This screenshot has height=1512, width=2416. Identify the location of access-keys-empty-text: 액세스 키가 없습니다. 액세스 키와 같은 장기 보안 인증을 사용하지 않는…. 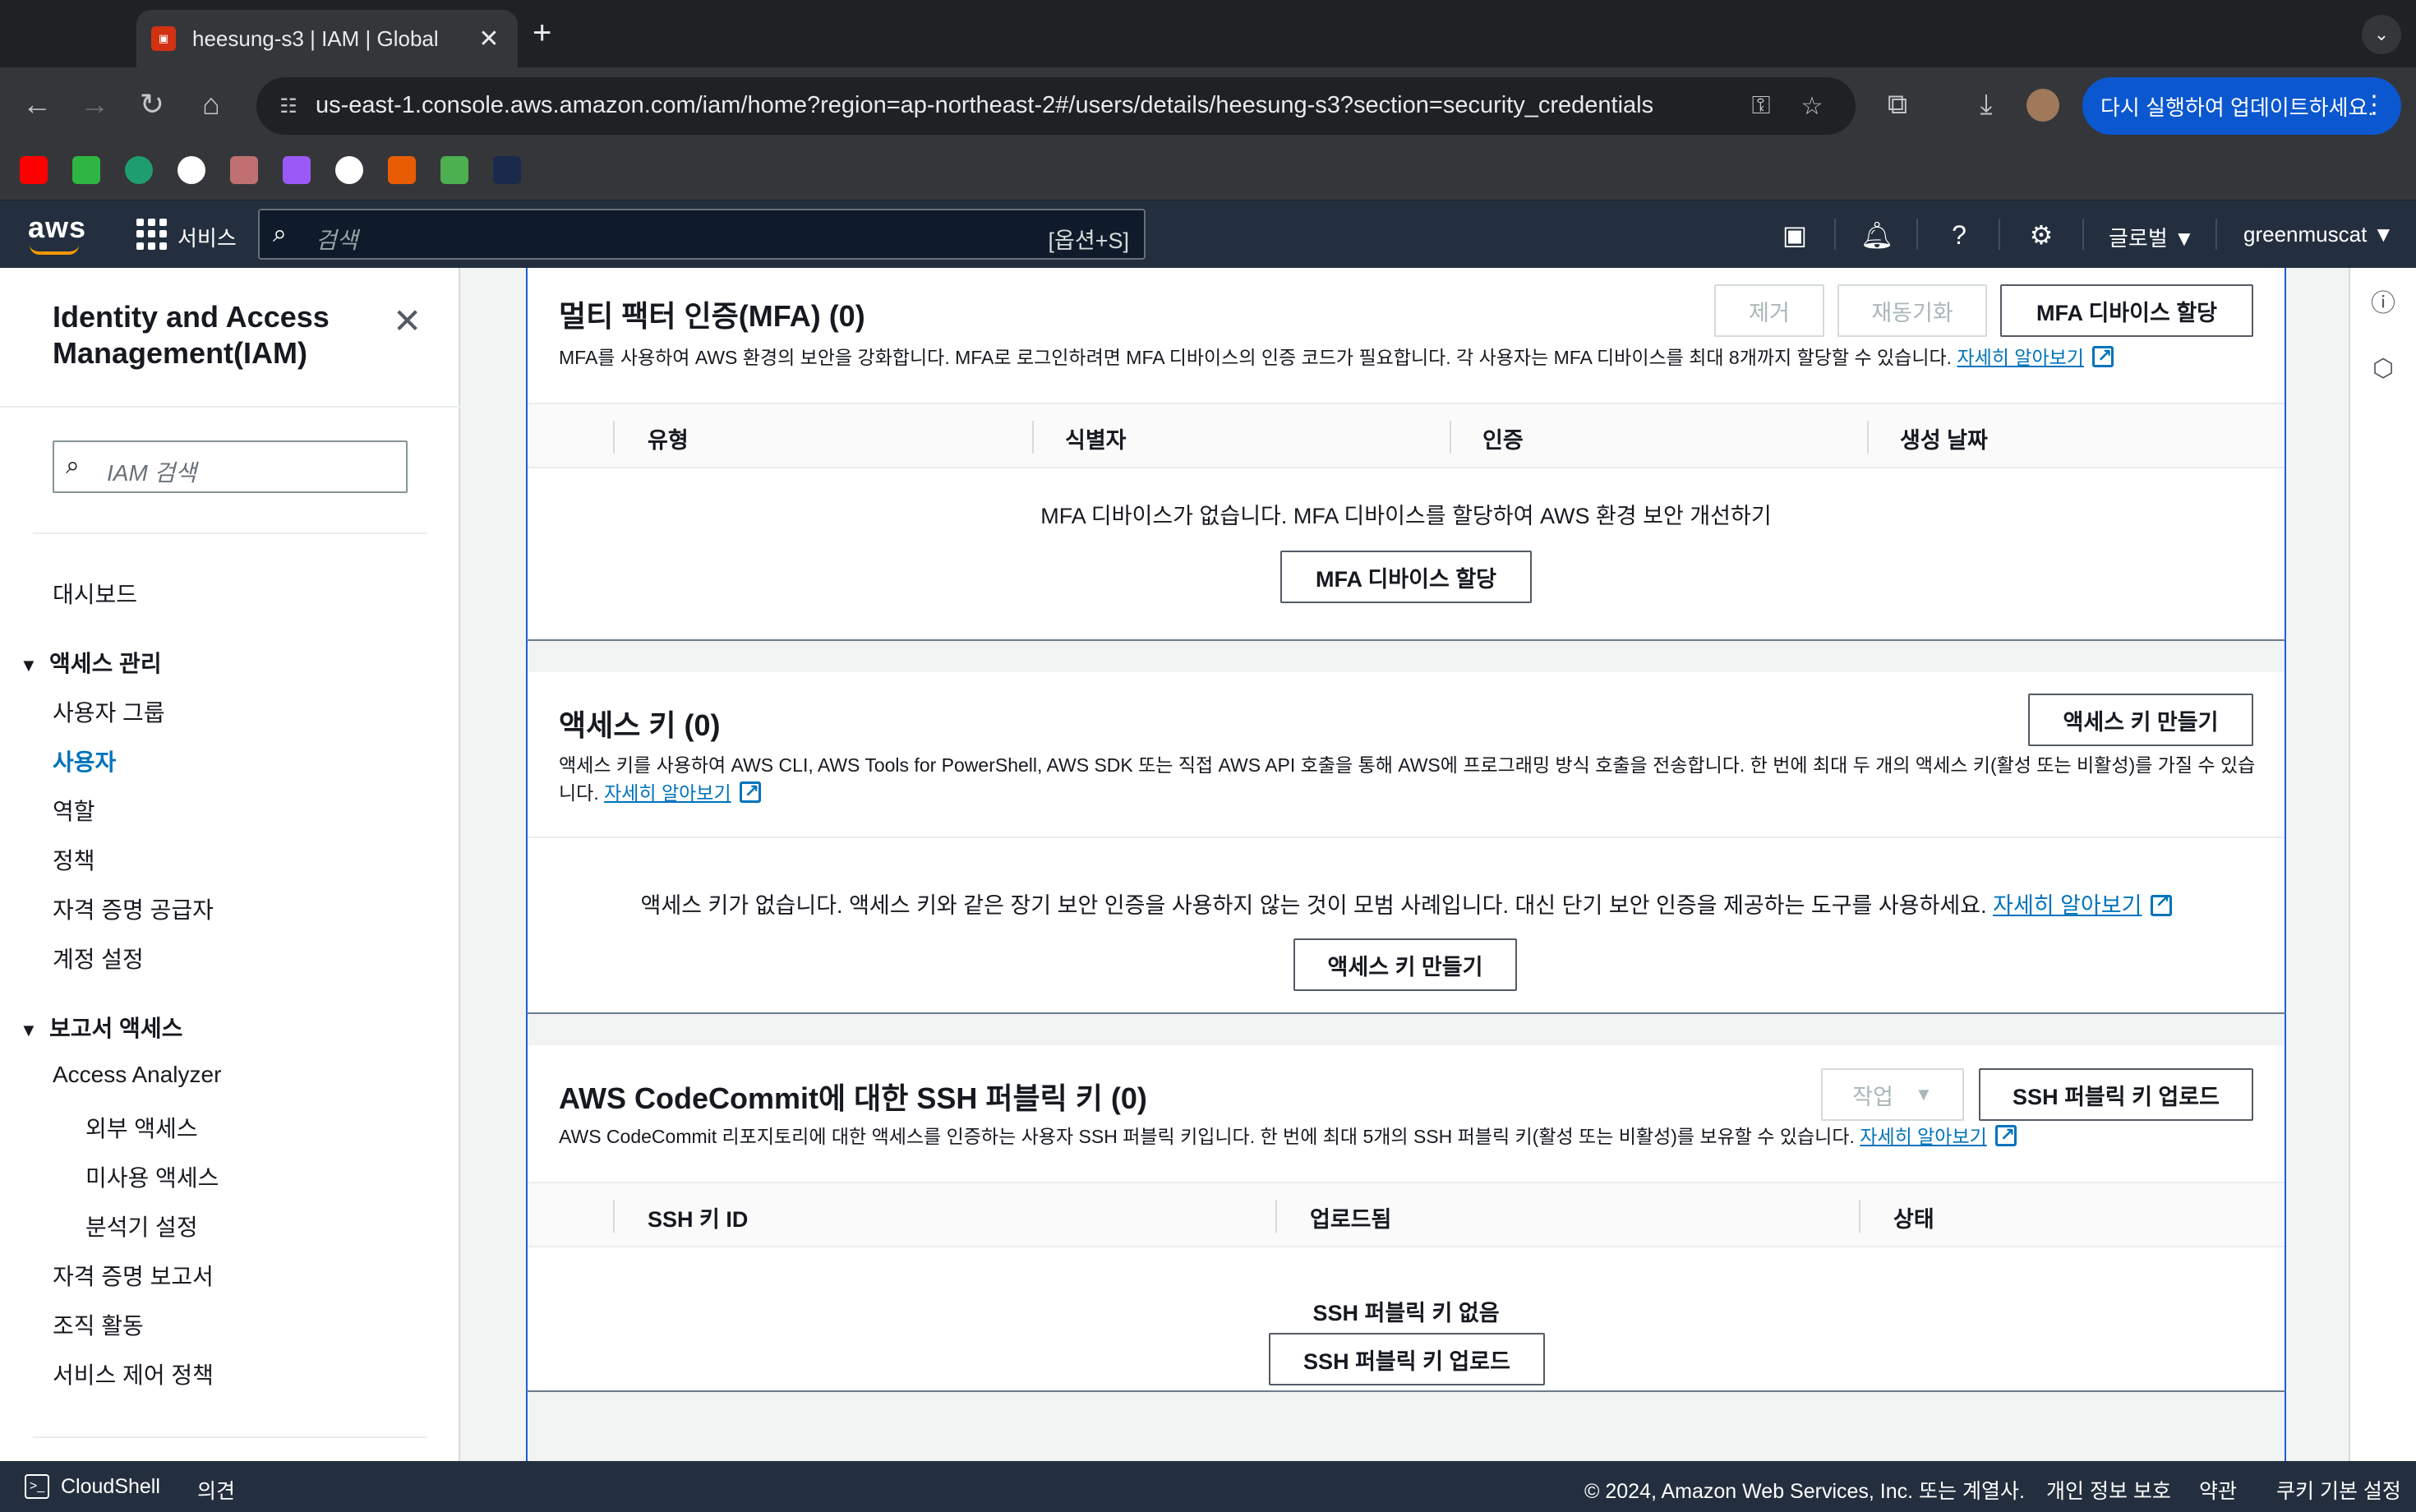
(1313, 906).